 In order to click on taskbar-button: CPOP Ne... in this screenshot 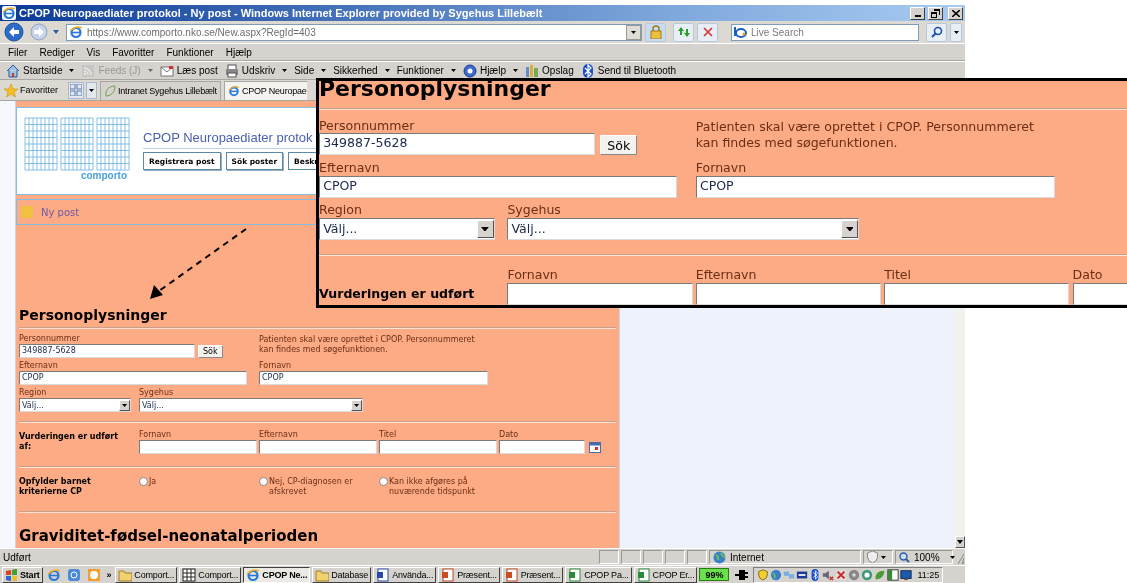, I will do `click(277, 574)`.